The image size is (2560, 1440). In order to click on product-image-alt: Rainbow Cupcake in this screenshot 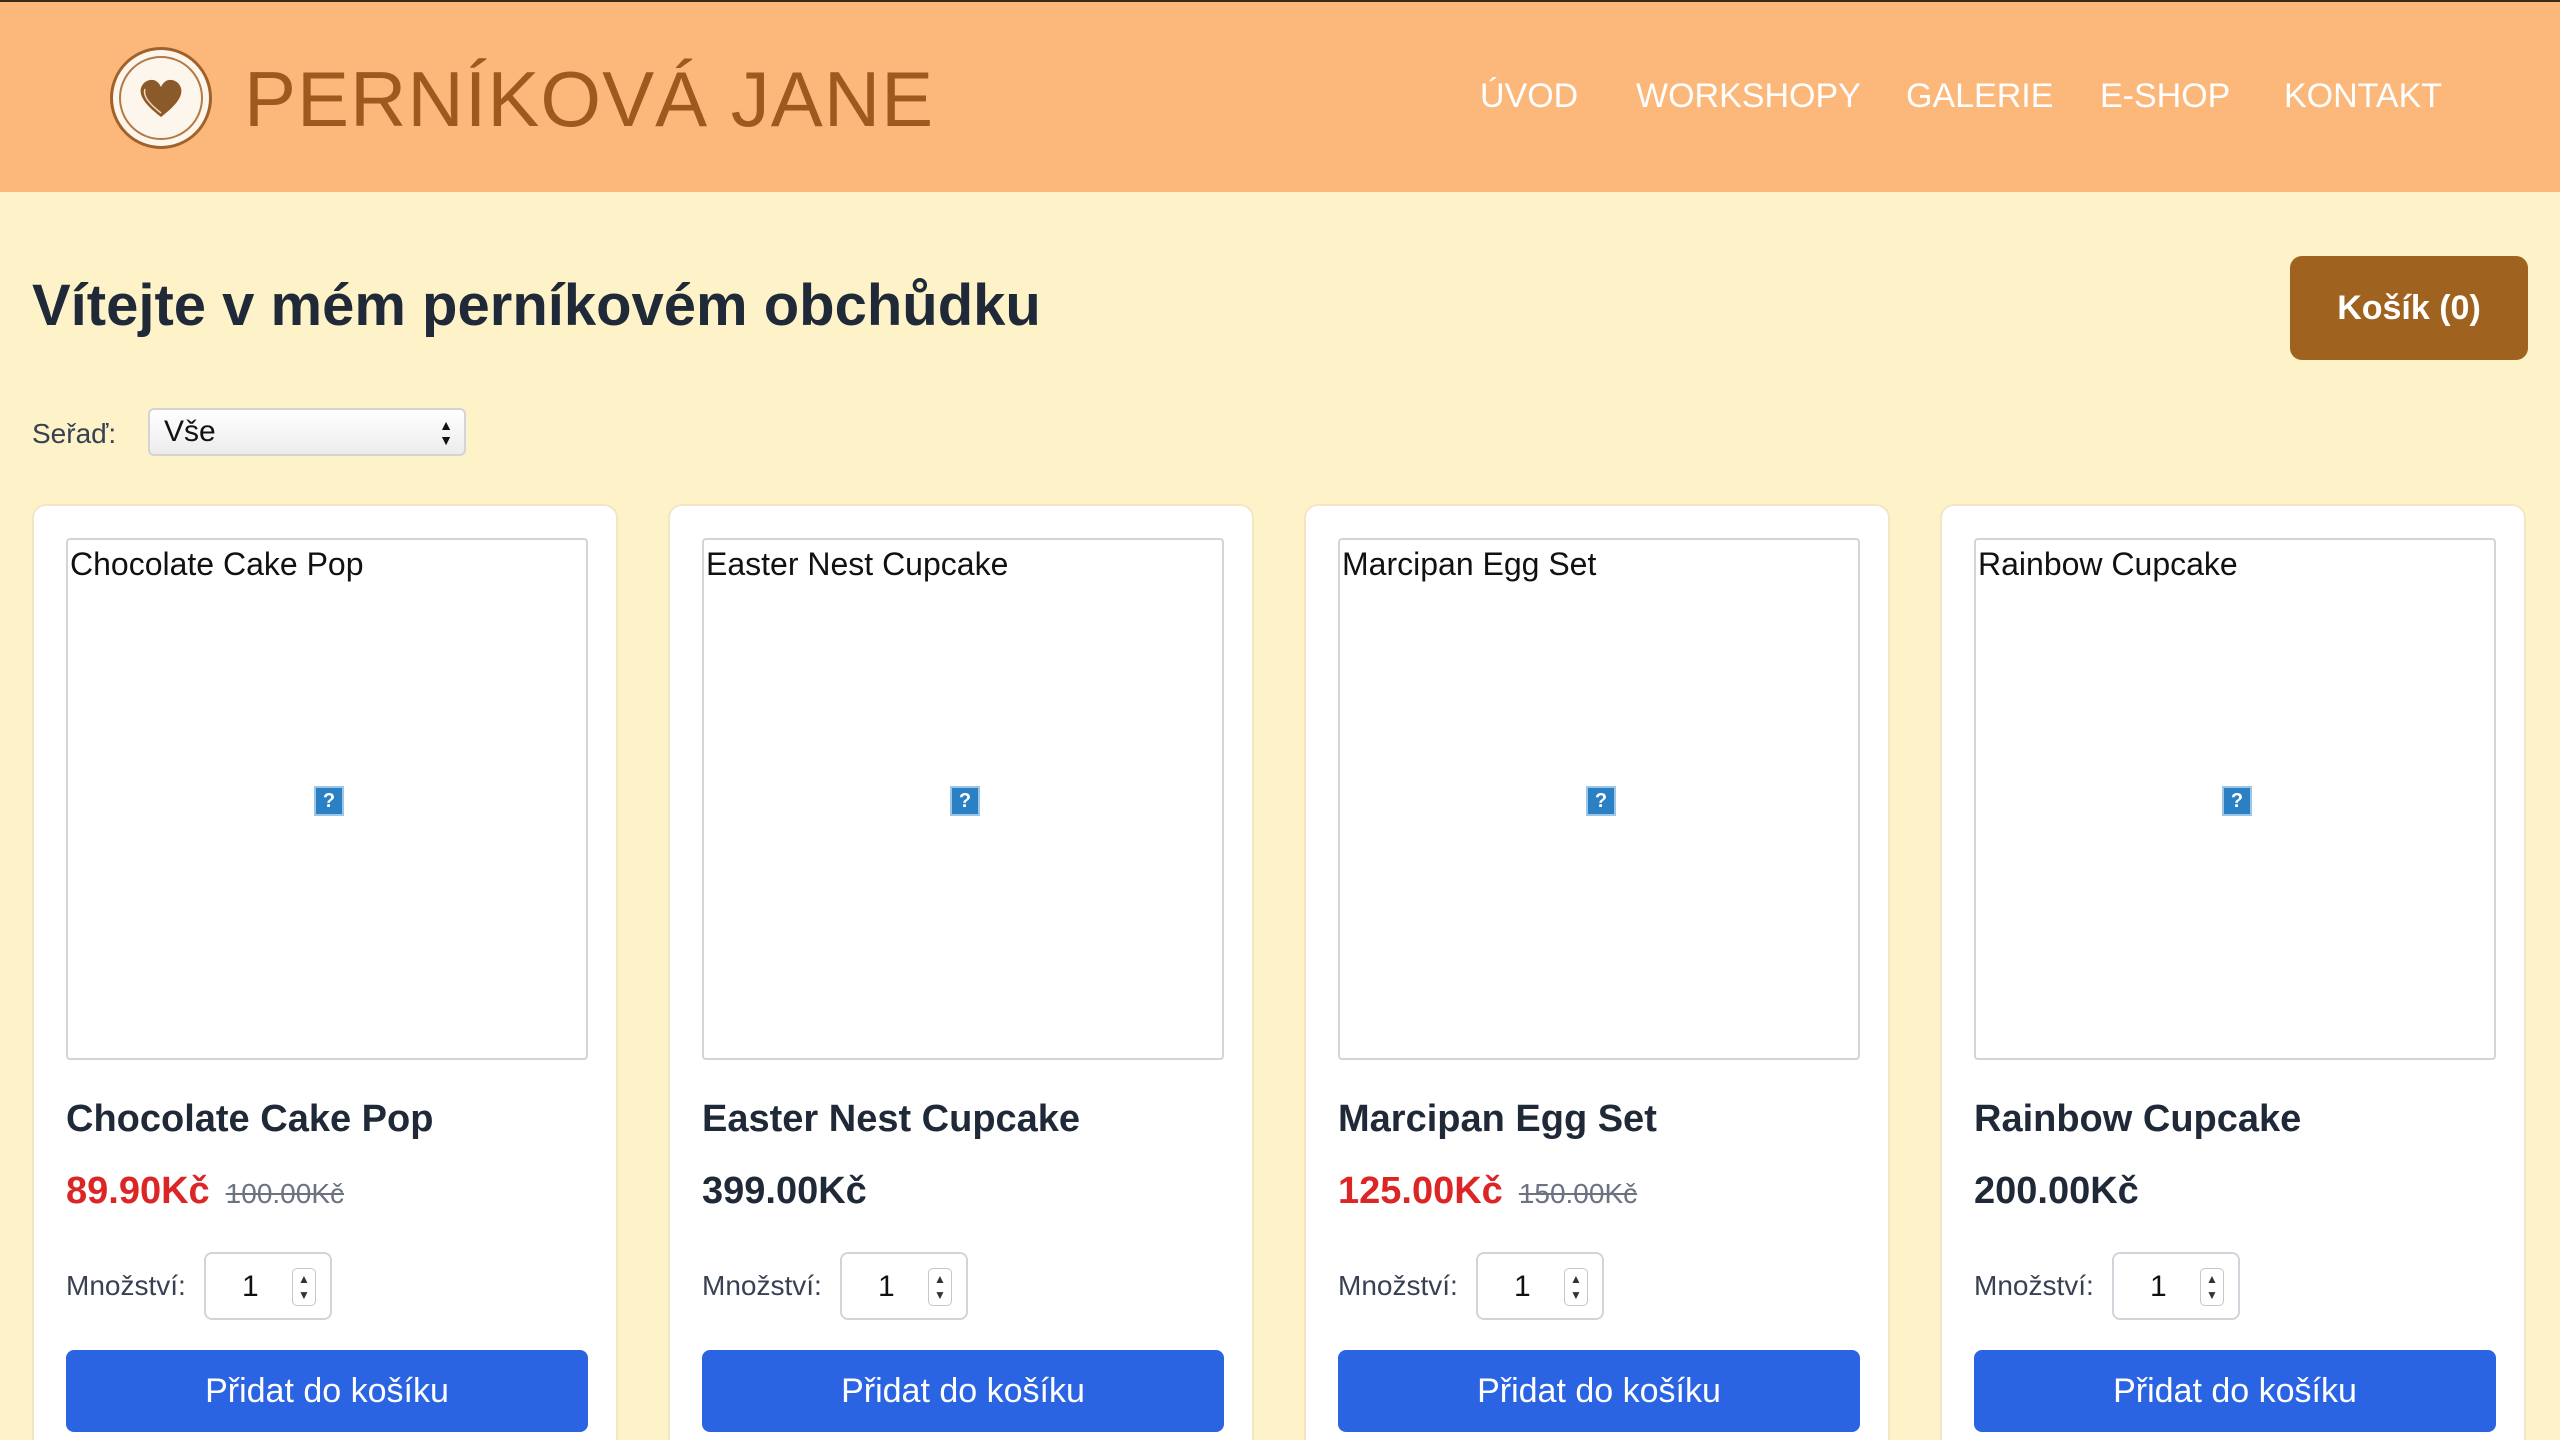, I will do `click(2108, 564)`.